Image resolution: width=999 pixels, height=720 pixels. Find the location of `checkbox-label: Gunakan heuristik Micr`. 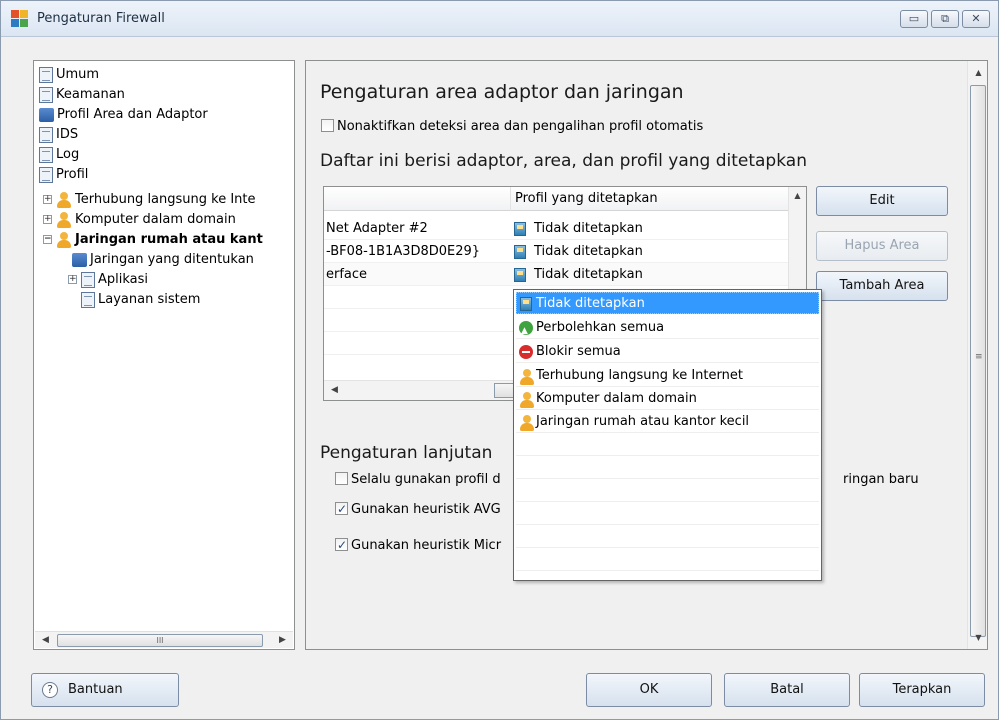

checkbox-label: Gunakan heuristik Micr is located at coordinates (426, 545).